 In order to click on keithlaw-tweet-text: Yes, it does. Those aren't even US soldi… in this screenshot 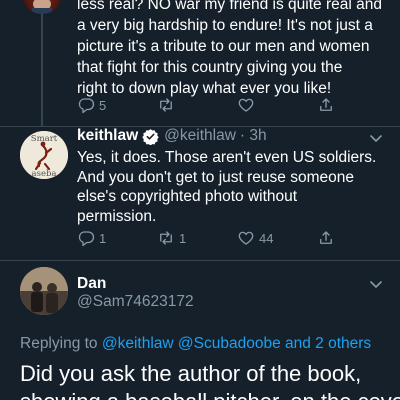, I will do `click(229, 187)`.